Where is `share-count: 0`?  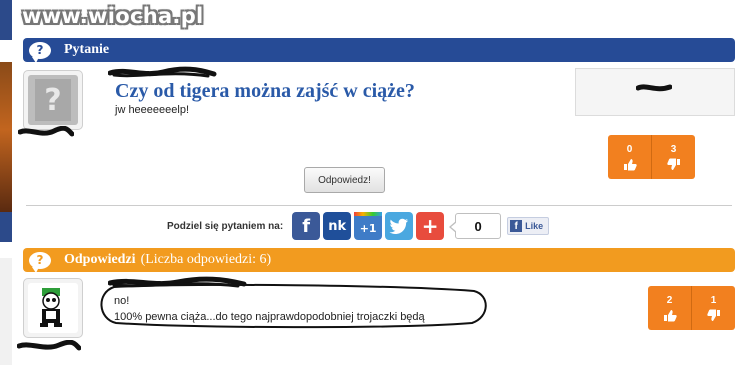 share-count: 0 is located at coordinates (475, 226).